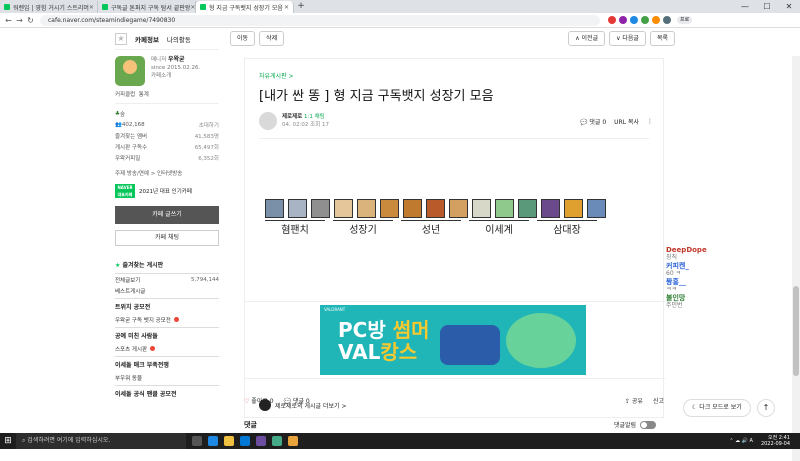 This screenshot has width=800, height=461. What do you see at coordinates (144, 94) in the screenshot?
I see `sidebar-link: 통계` at bounding box center [144, 94].